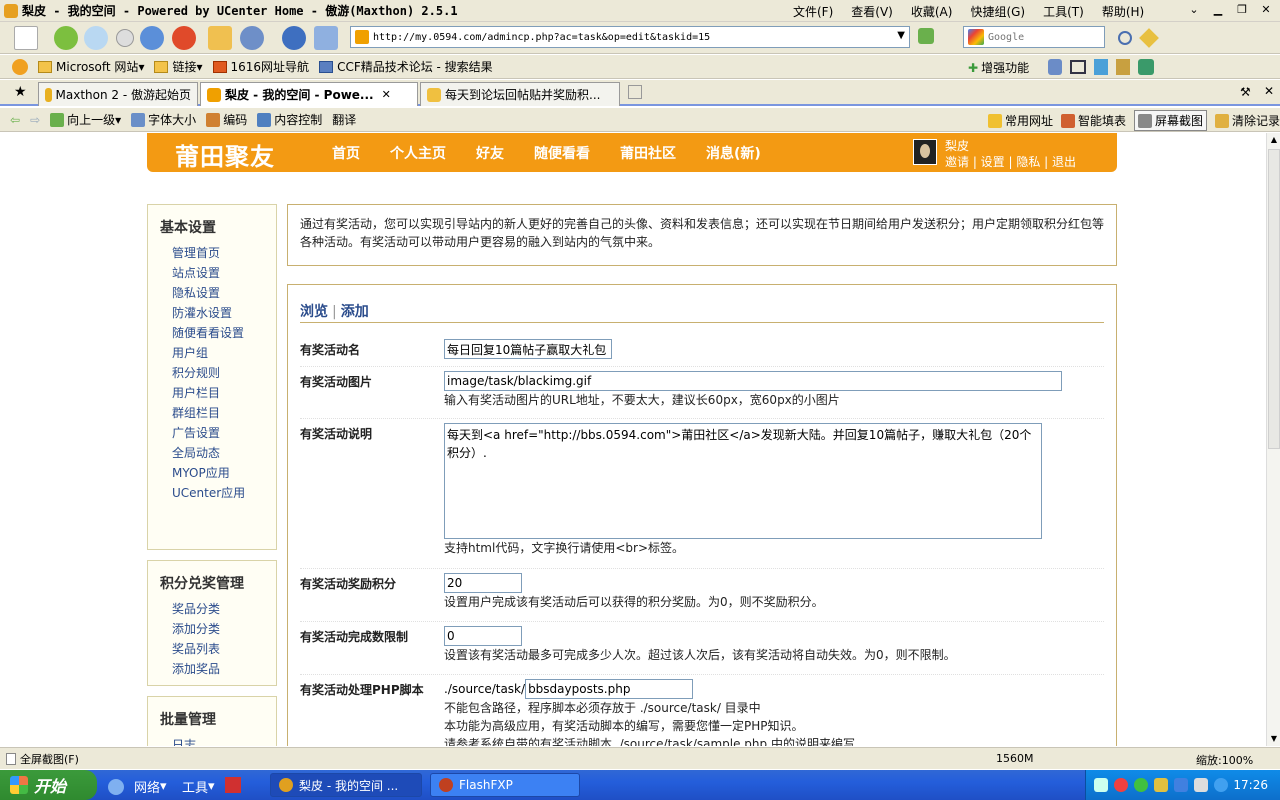 The image size is (1280, 800). Describe the element at coordinates (224, 473) in the screenshot. I see `sidebar-item: MYOP应用` at that location.